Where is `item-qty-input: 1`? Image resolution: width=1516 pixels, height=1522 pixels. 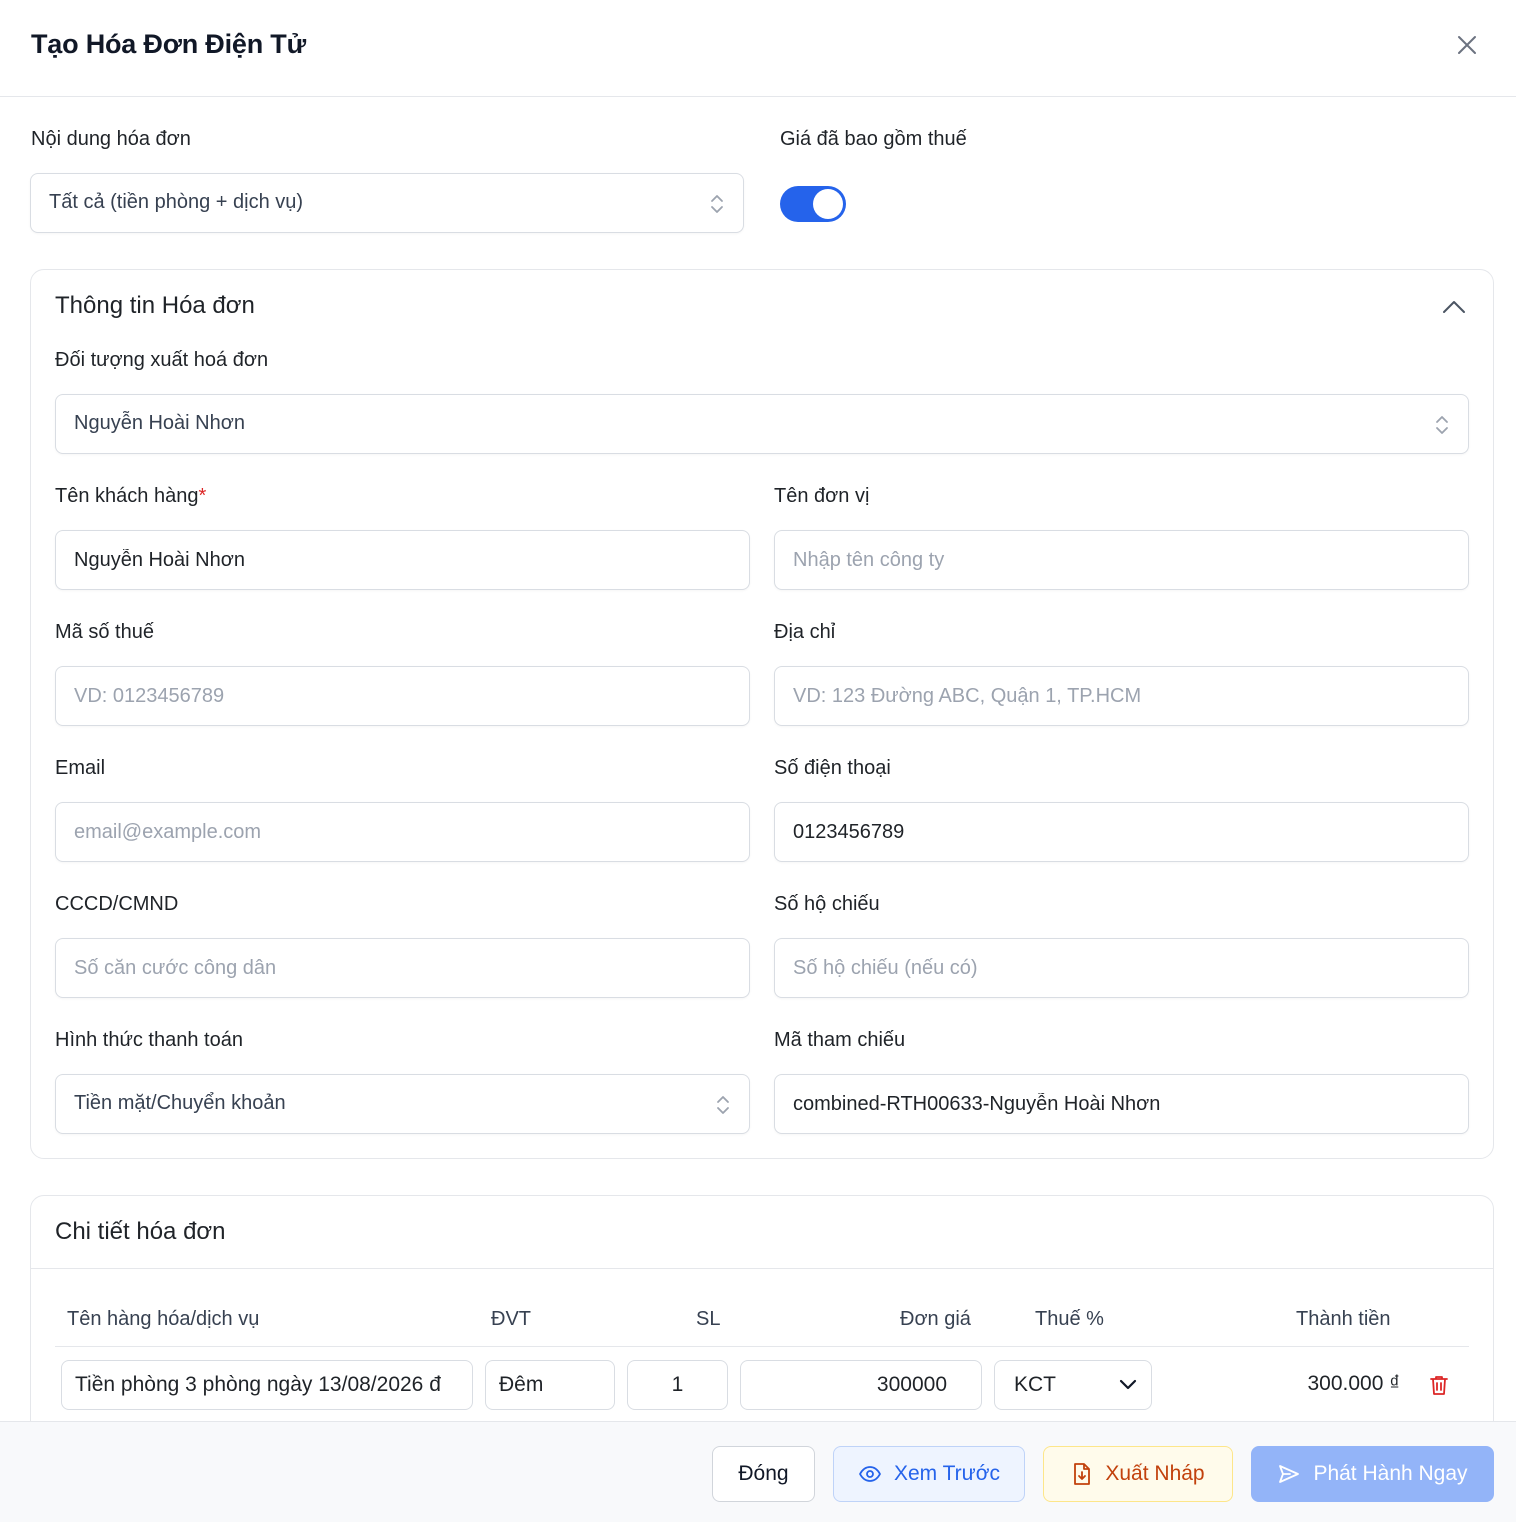 item-qty-input: 1 is located at coordinates (677, 1385).